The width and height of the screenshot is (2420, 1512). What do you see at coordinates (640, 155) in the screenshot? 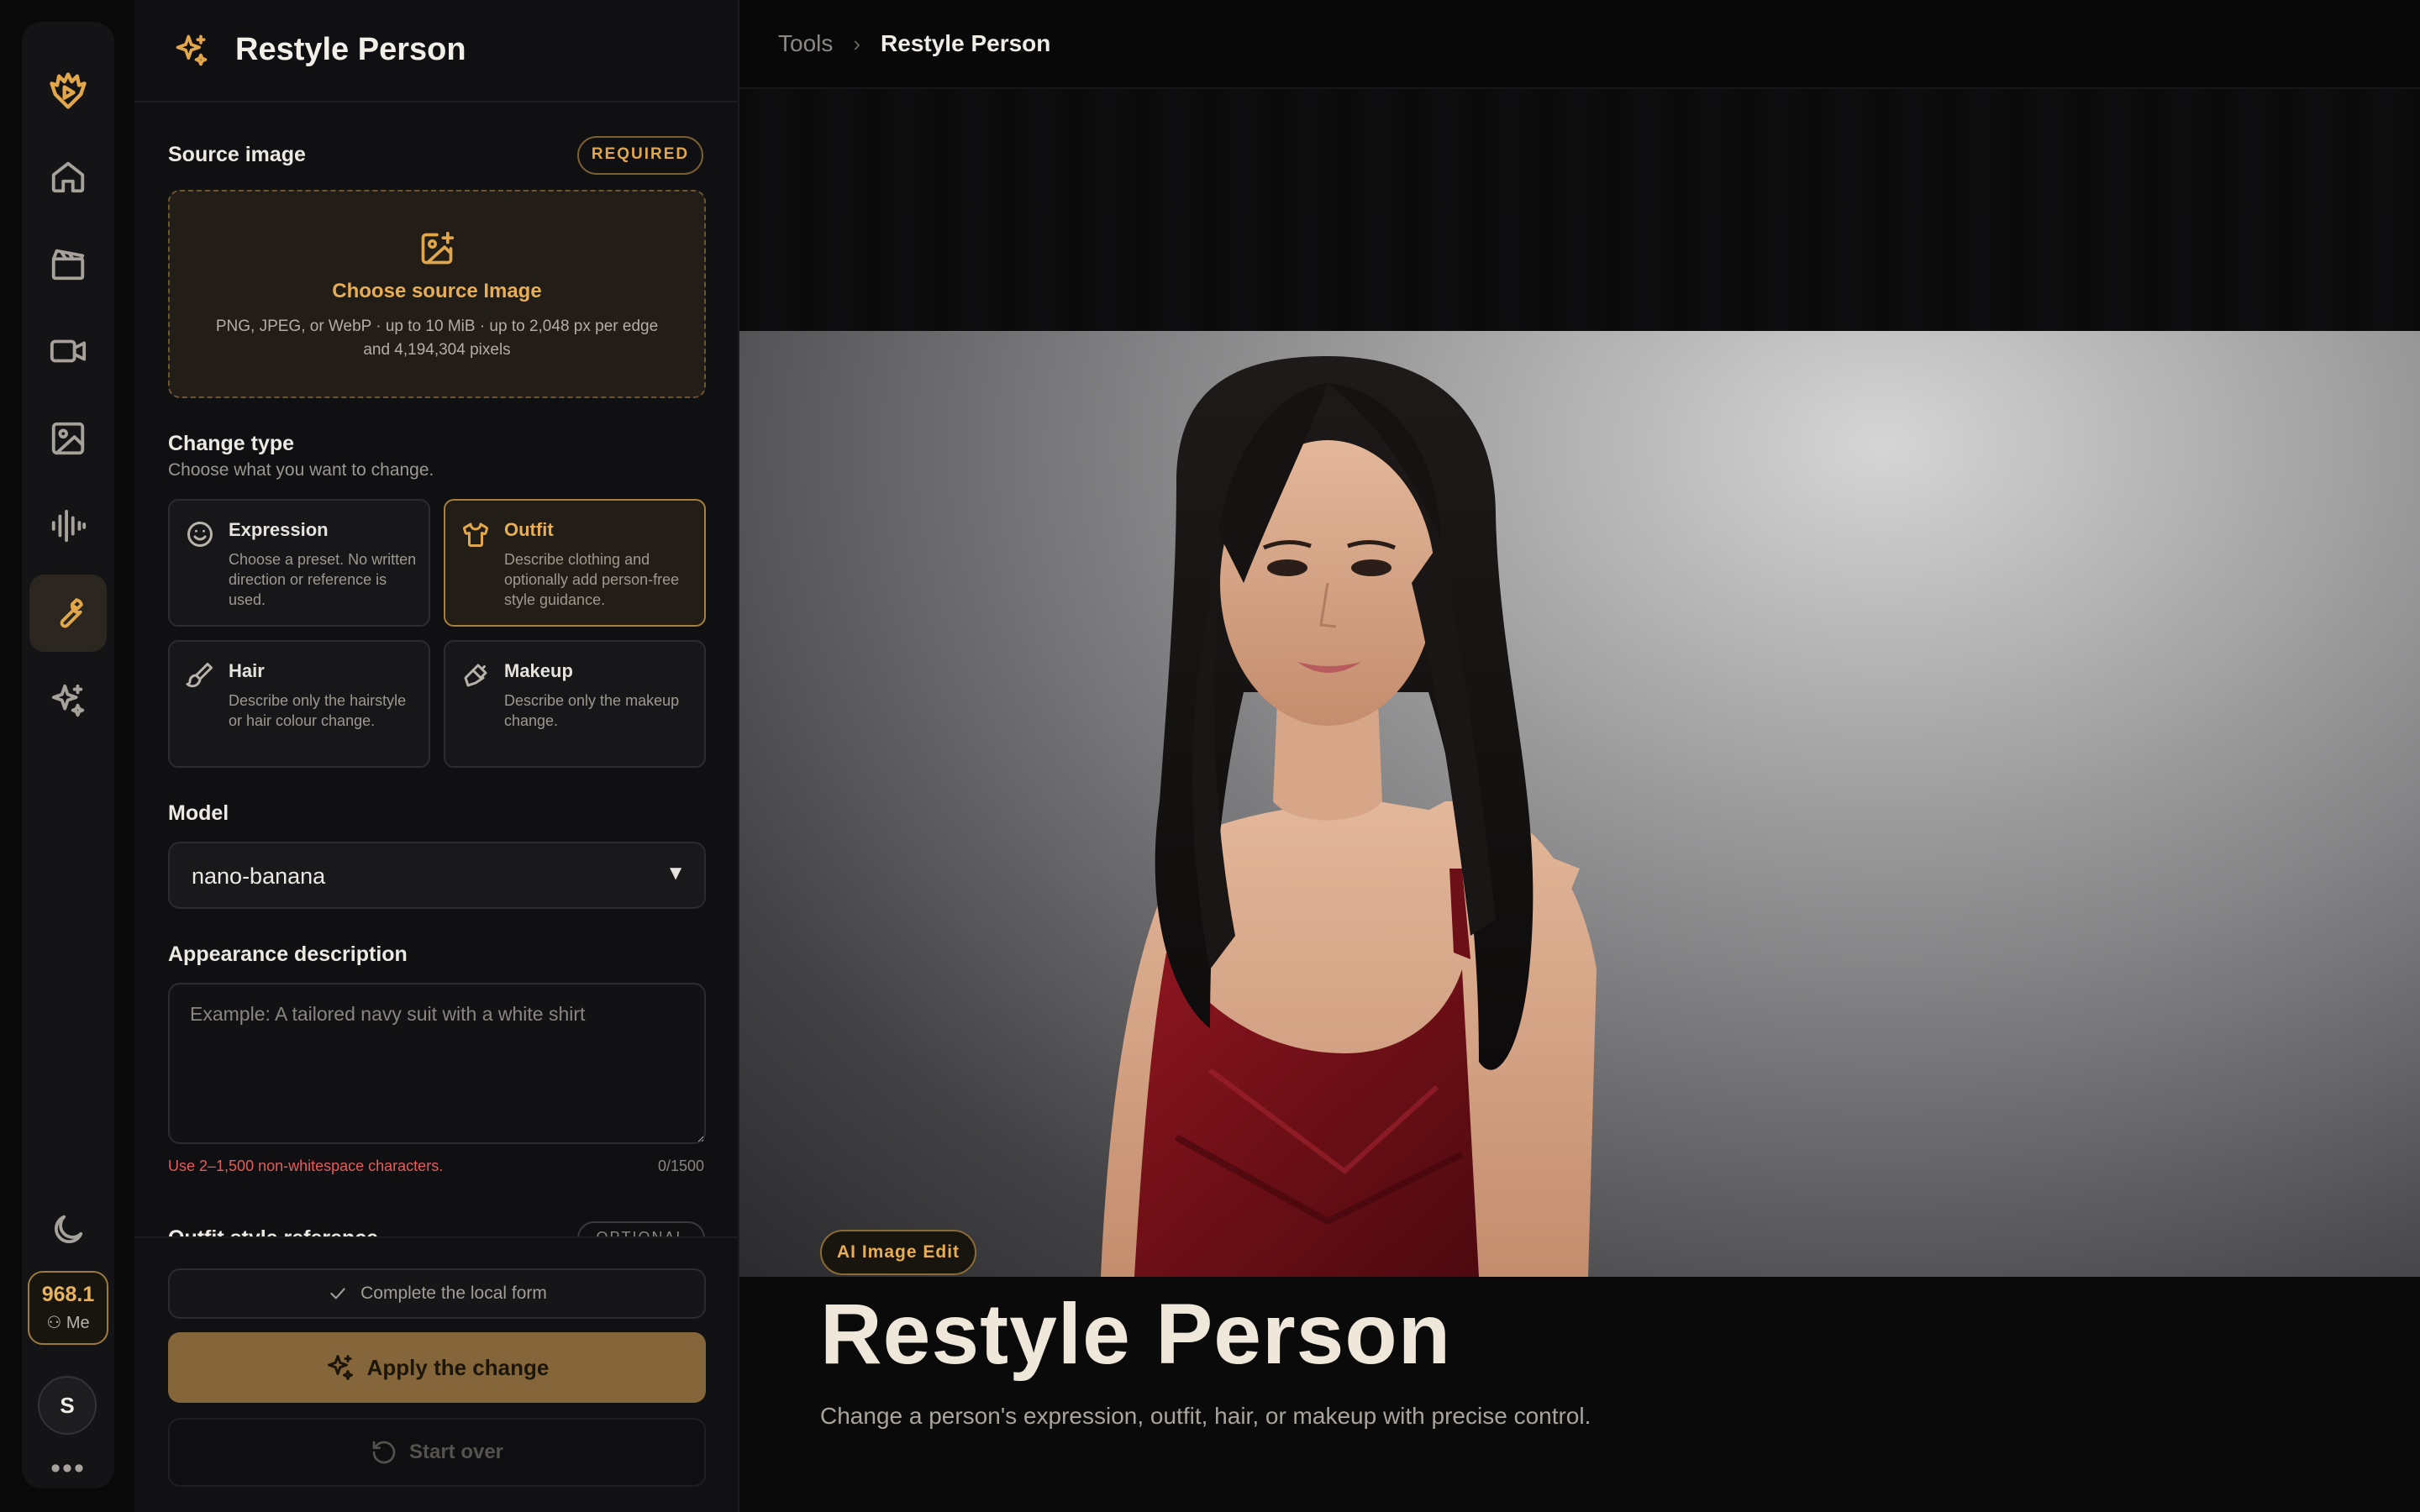
I see `required-badge: REQUIRED` at bounding box center [640, 155].